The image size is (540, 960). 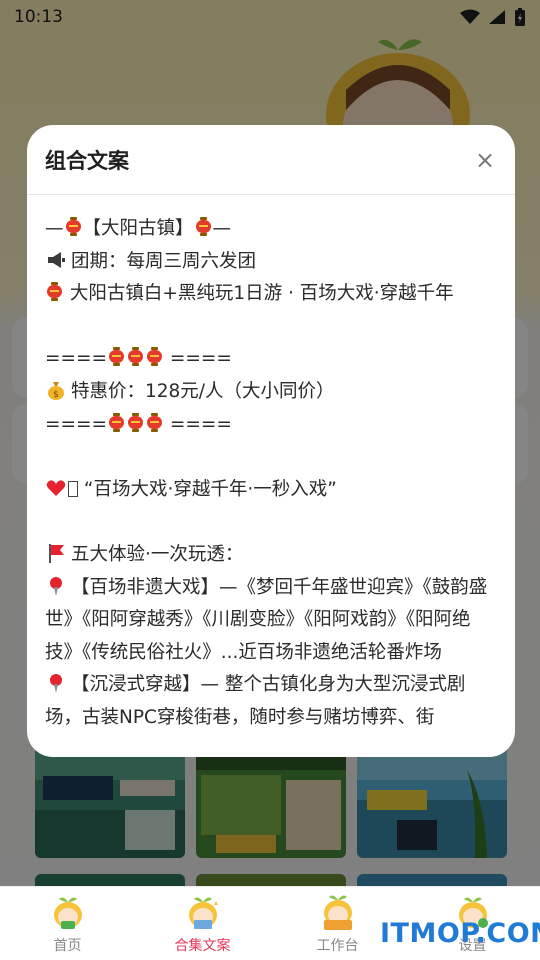 I want to click on text-line: 团期：每周三周六发团, so click(x=271, y=262).